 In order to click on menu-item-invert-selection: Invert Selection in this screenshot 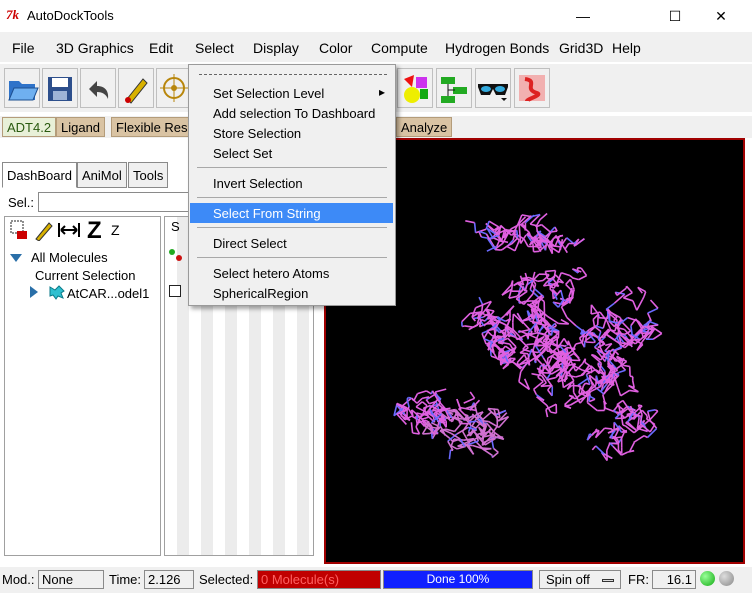, I will do `click(291, 183)`.